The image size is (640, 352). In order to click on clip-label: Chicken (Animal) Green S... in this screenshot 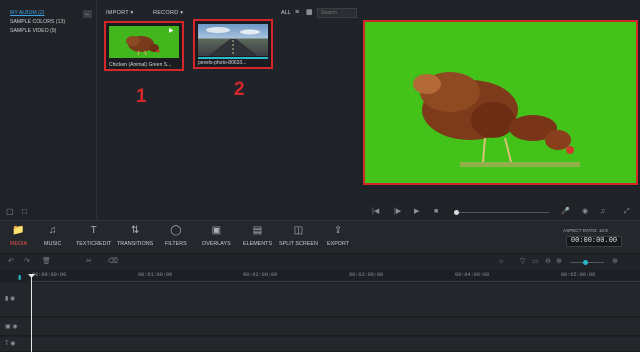, I will do `click(140, 65)`.